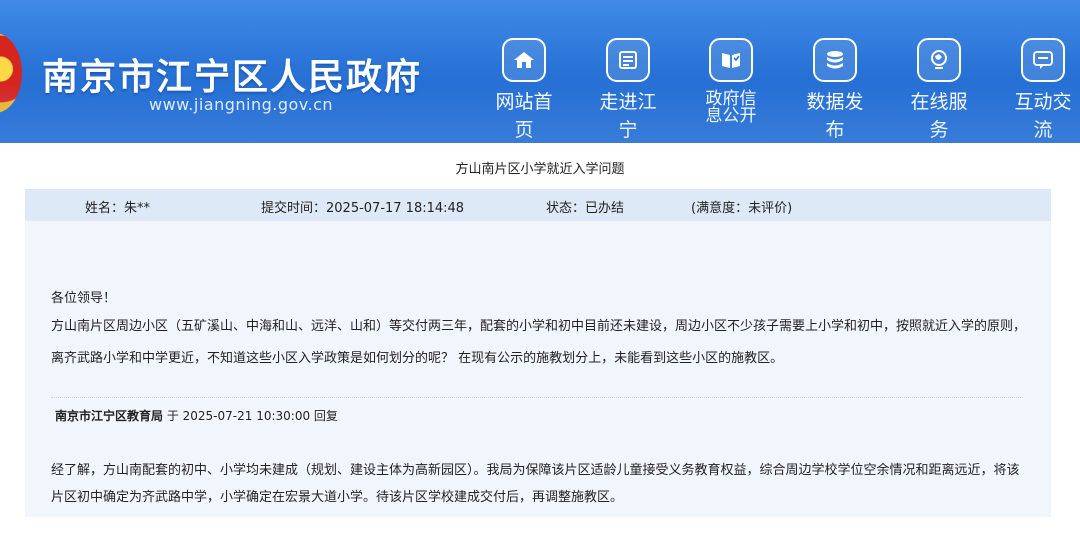 Image resolution: width=1080 pixels, height=552 pixels. Describe the element at coordinates (537, 397) in the screenshot. I see `divider` at that location.